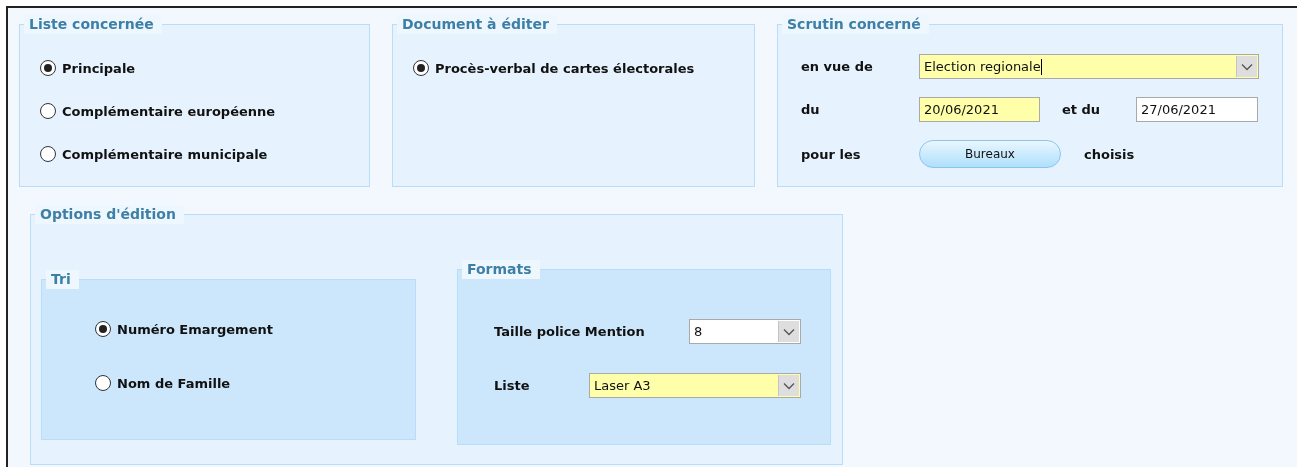 The width and height of the screenshot is (1297, 469). Describe the element at coordinates (62, 279) in the screenshot. I see `group-title: Tri` at that location.